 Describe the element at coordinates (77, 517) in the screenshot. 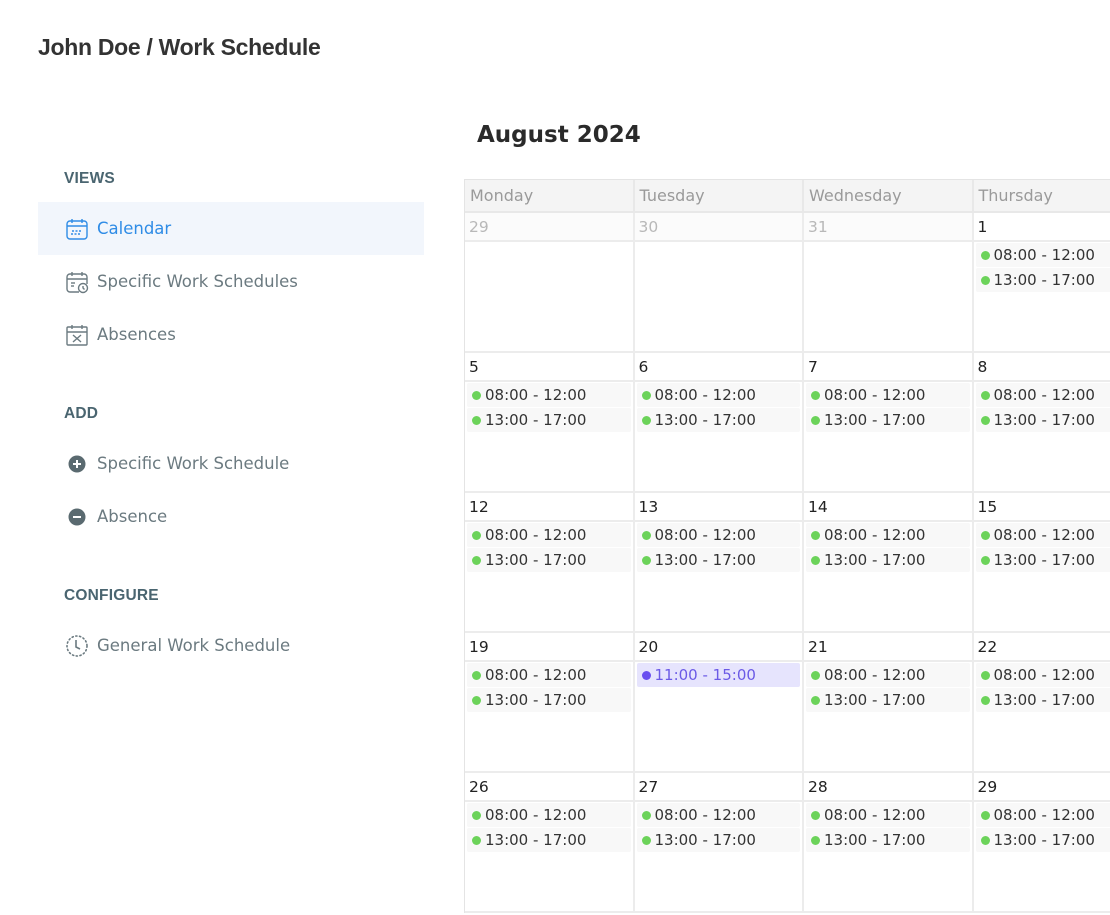

I see `minus-circle-icon` at that location.